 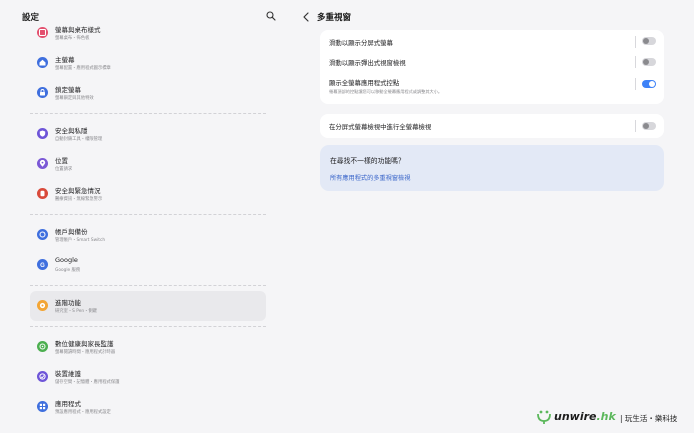 What do you see at coordinates (66, 260) in the screenshot?
I see `settings-item-title: Google` at bounding box center [66, 260].